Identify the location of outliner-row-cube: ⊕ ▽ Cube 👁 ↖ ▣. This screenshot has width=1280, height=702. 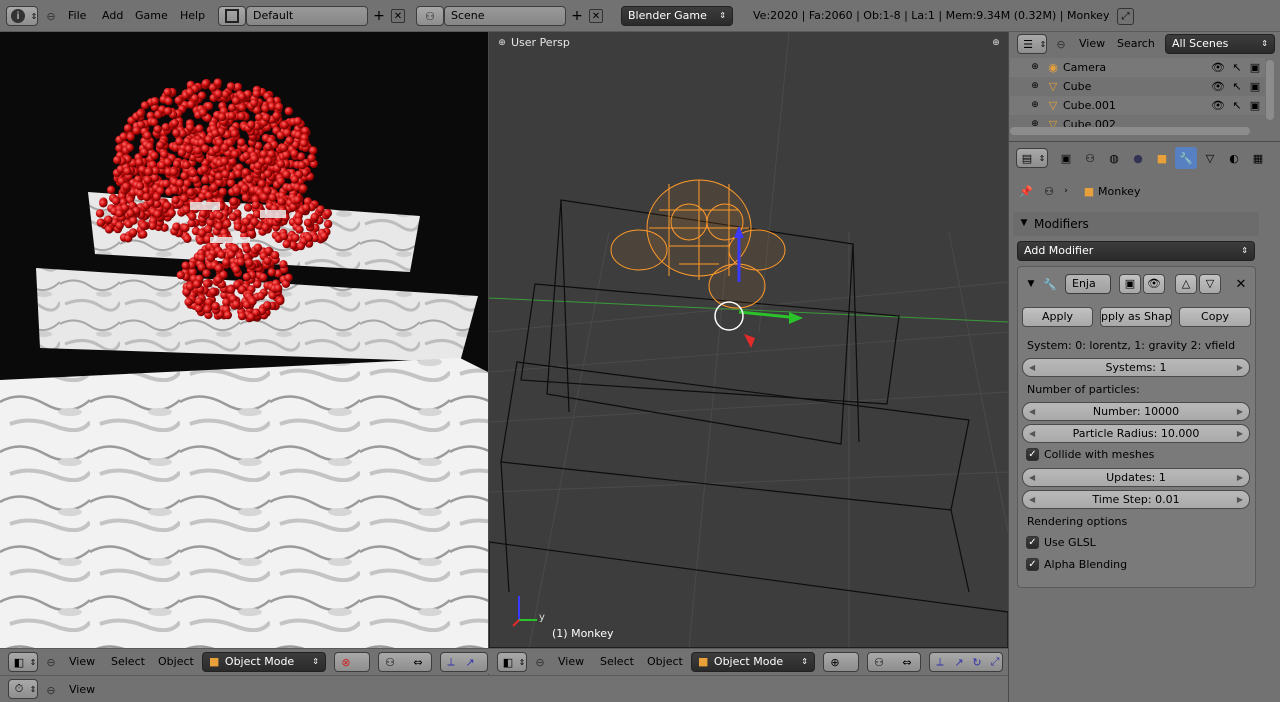
(1137, 86).